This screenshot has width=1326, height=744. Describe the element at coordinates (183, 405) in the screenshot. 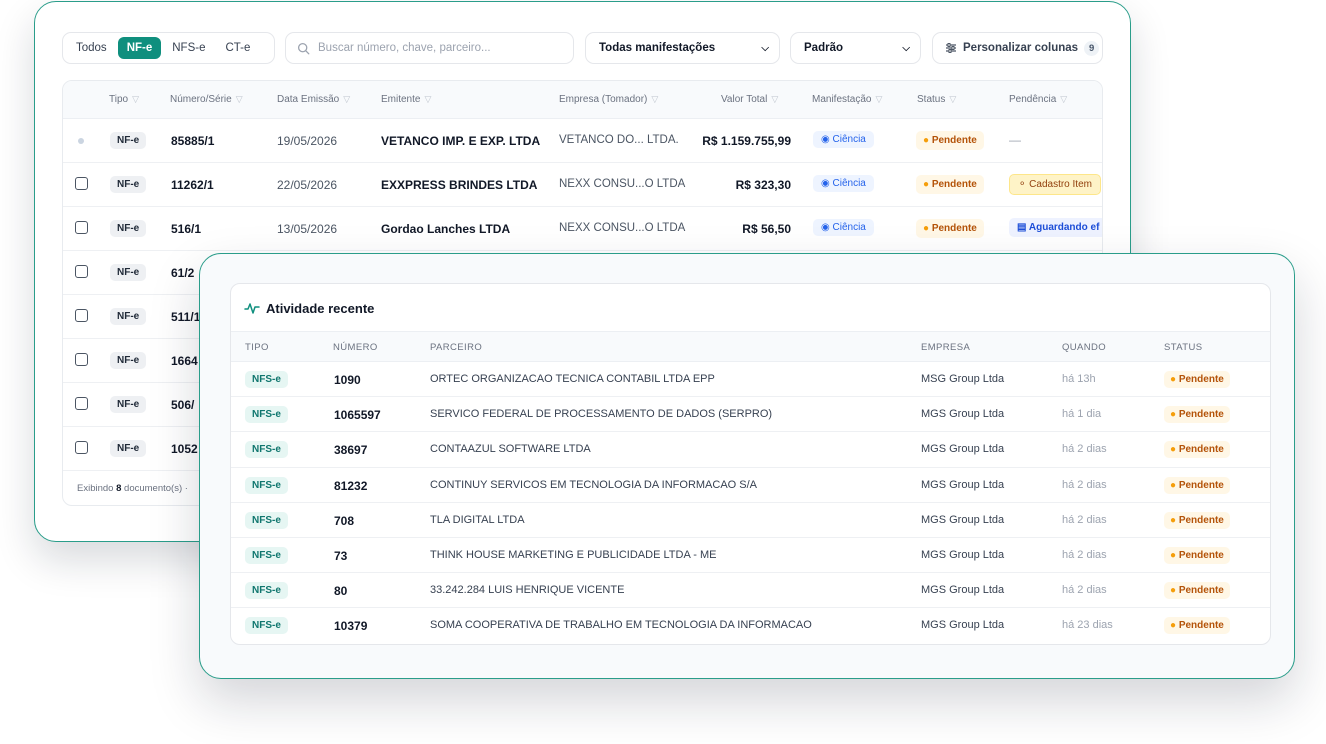

I see `numero: 506/` at that location.